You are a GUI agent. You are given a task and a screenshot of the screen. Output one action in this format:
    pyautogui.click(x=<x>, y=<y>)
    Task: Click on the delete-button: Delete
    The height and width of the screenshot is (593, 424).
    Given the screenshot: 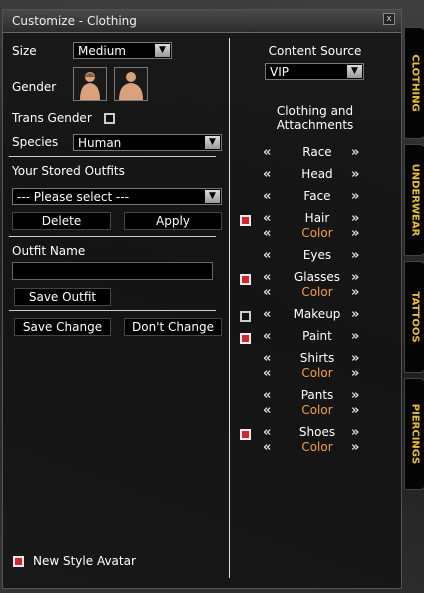 What is the action you would take?
    pyautogui.click(x=61, y=221)
    